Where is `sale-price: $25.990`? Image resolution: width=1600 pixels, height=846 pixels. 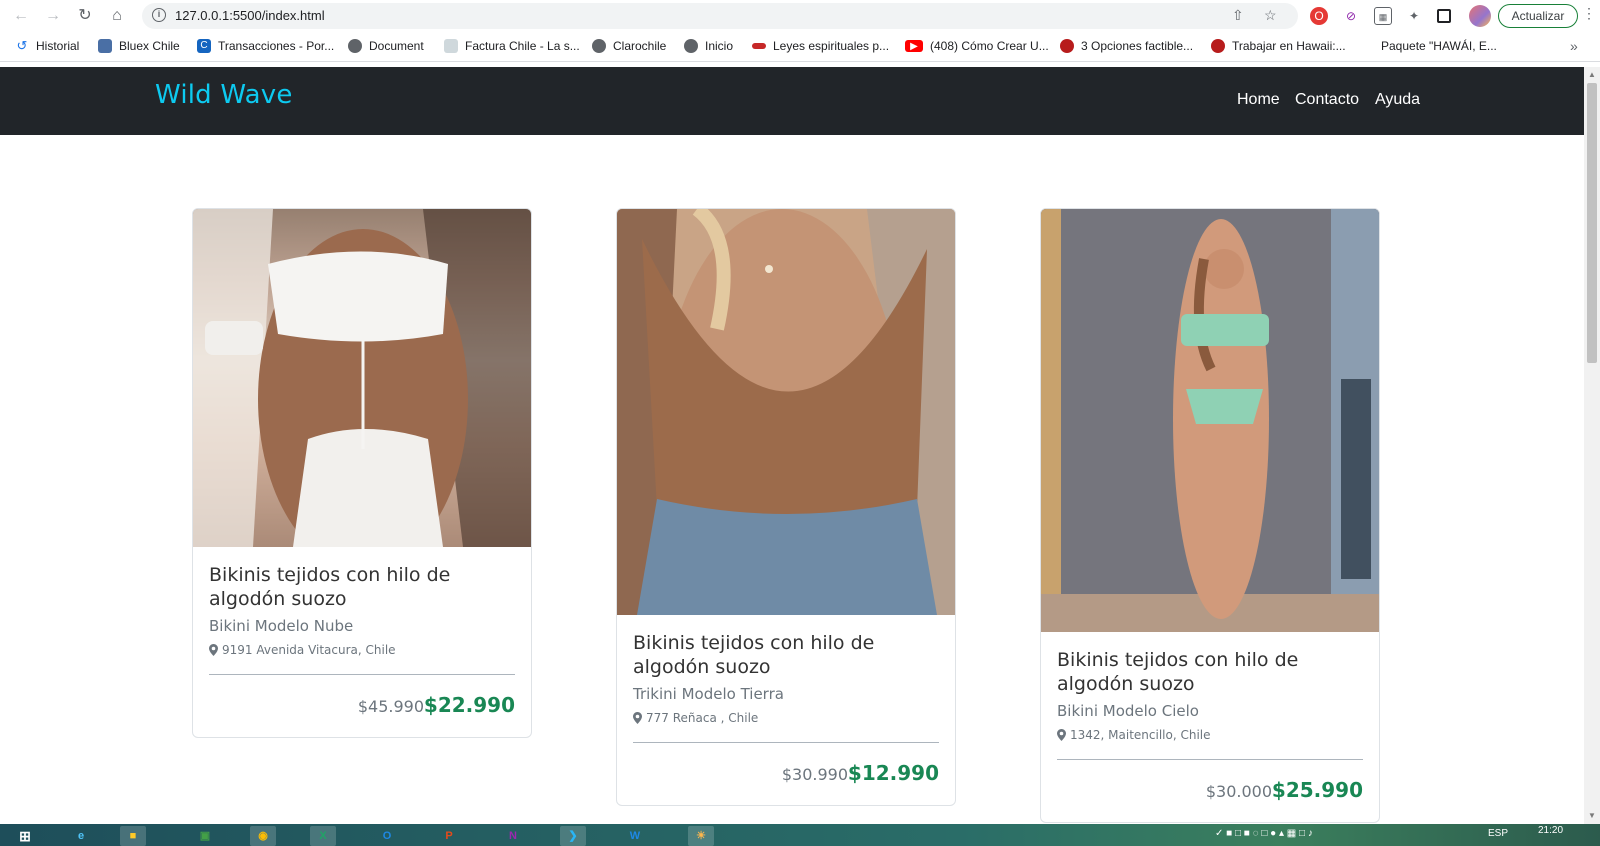 sale-price: $25.990 is located at coordinates (1317, 790).